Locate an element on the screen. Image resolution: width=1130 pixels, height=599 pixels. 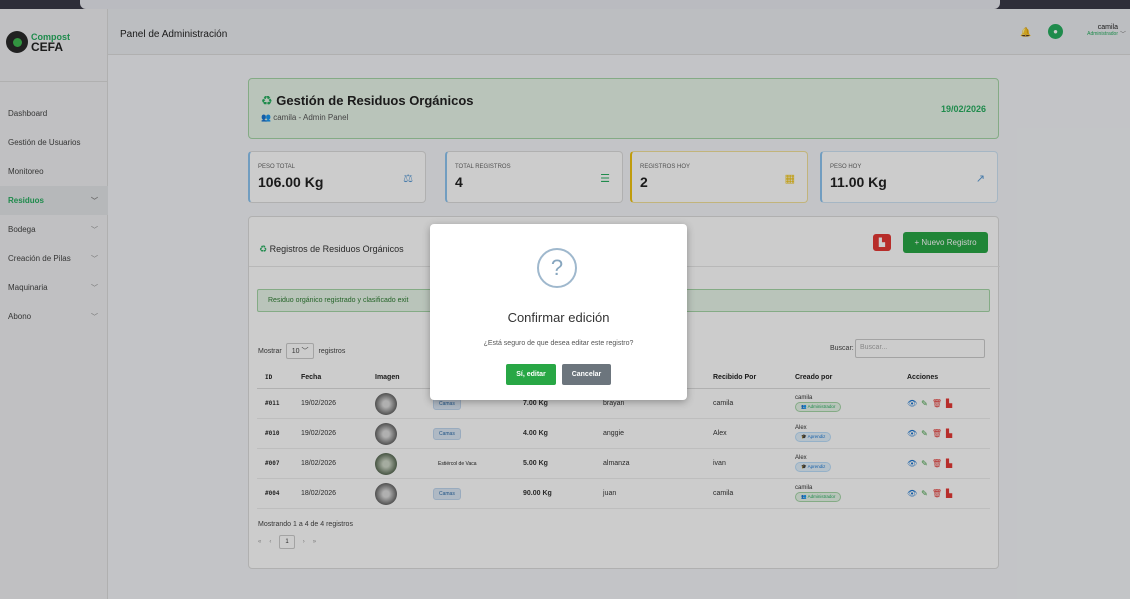
confirm-edit-button: Sí, editar is located at coordinates (531, 374).